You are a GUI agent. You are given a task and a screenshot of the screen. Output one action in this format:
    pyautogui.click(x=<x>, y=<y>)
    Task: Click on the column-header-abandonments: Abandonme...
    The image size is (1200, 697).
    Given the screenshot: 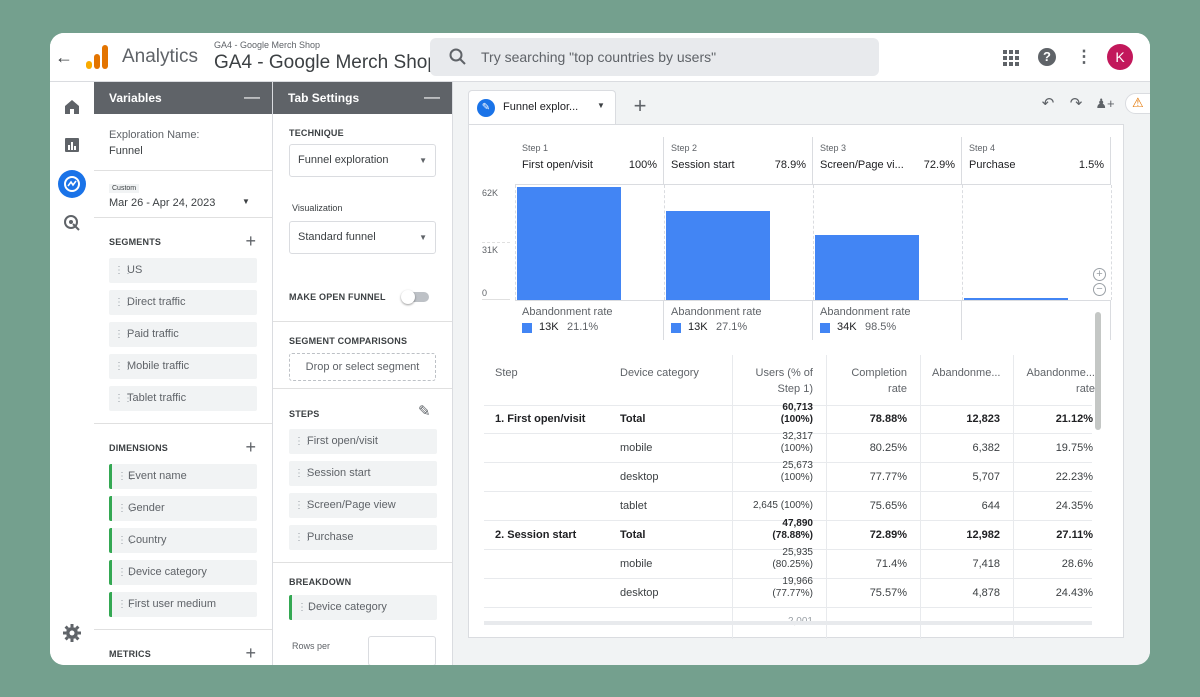 What is the action you would take?
    pyautogui.click(x=971, y=380)
    